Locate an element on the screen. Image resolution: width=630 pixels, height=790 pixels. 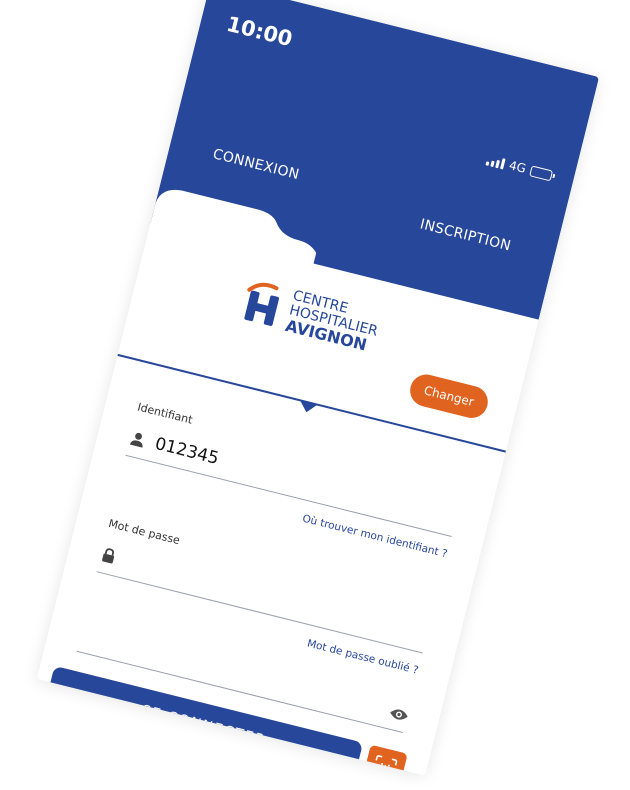
battery-icon is located at coordinates (541, 172).